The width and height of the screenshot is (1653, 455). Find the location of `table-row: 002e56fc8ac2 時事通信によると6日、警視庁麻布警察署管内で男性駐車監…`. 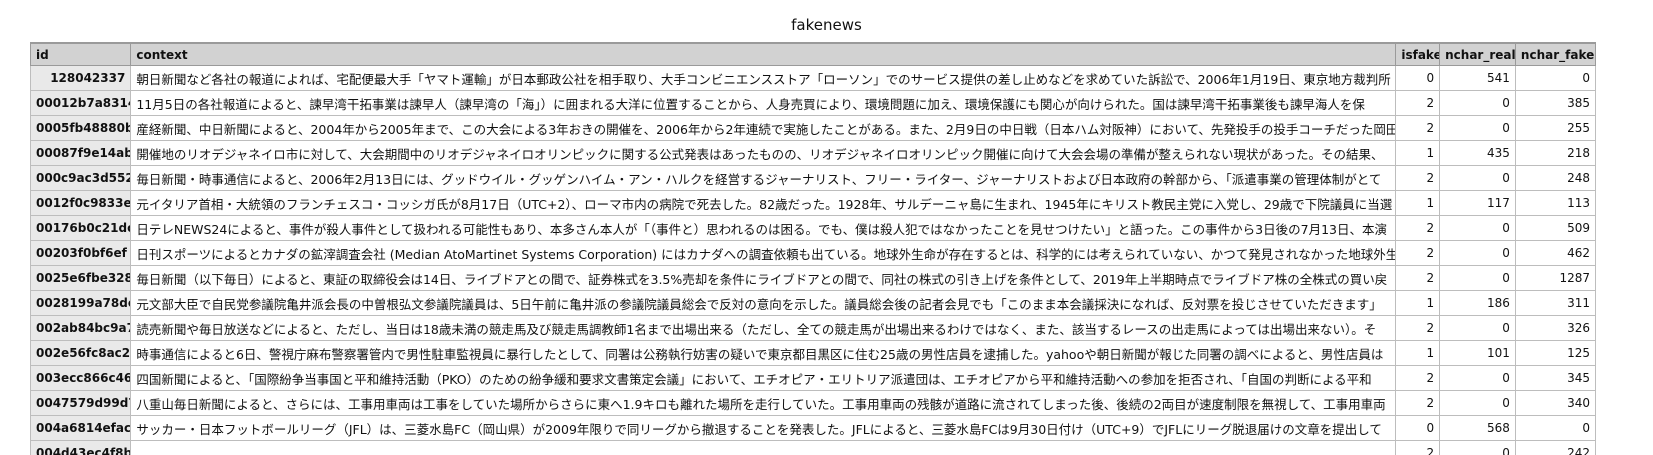

table-row: 002e56fc8ac2 時事通信によると6日、警視庁麻布警察署管内で男性駐車監… is located at coordinates (813, 353).